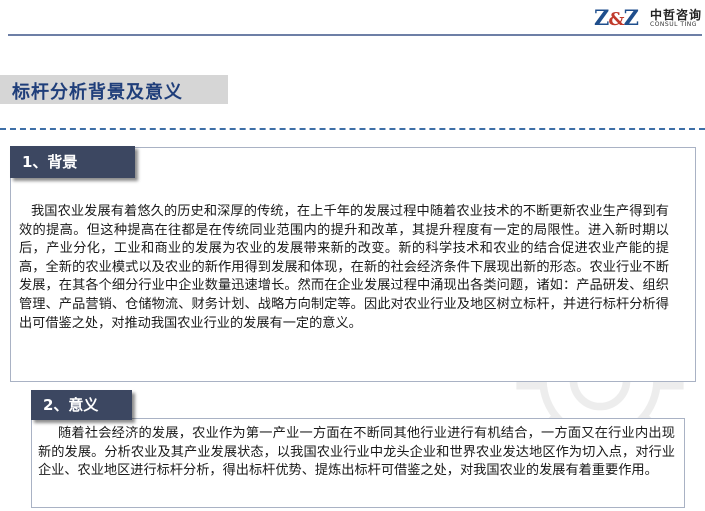  What do you see at coordinates (355, 35) in the screenshot?
I see `header-rule` at bounding box center [355, 35].